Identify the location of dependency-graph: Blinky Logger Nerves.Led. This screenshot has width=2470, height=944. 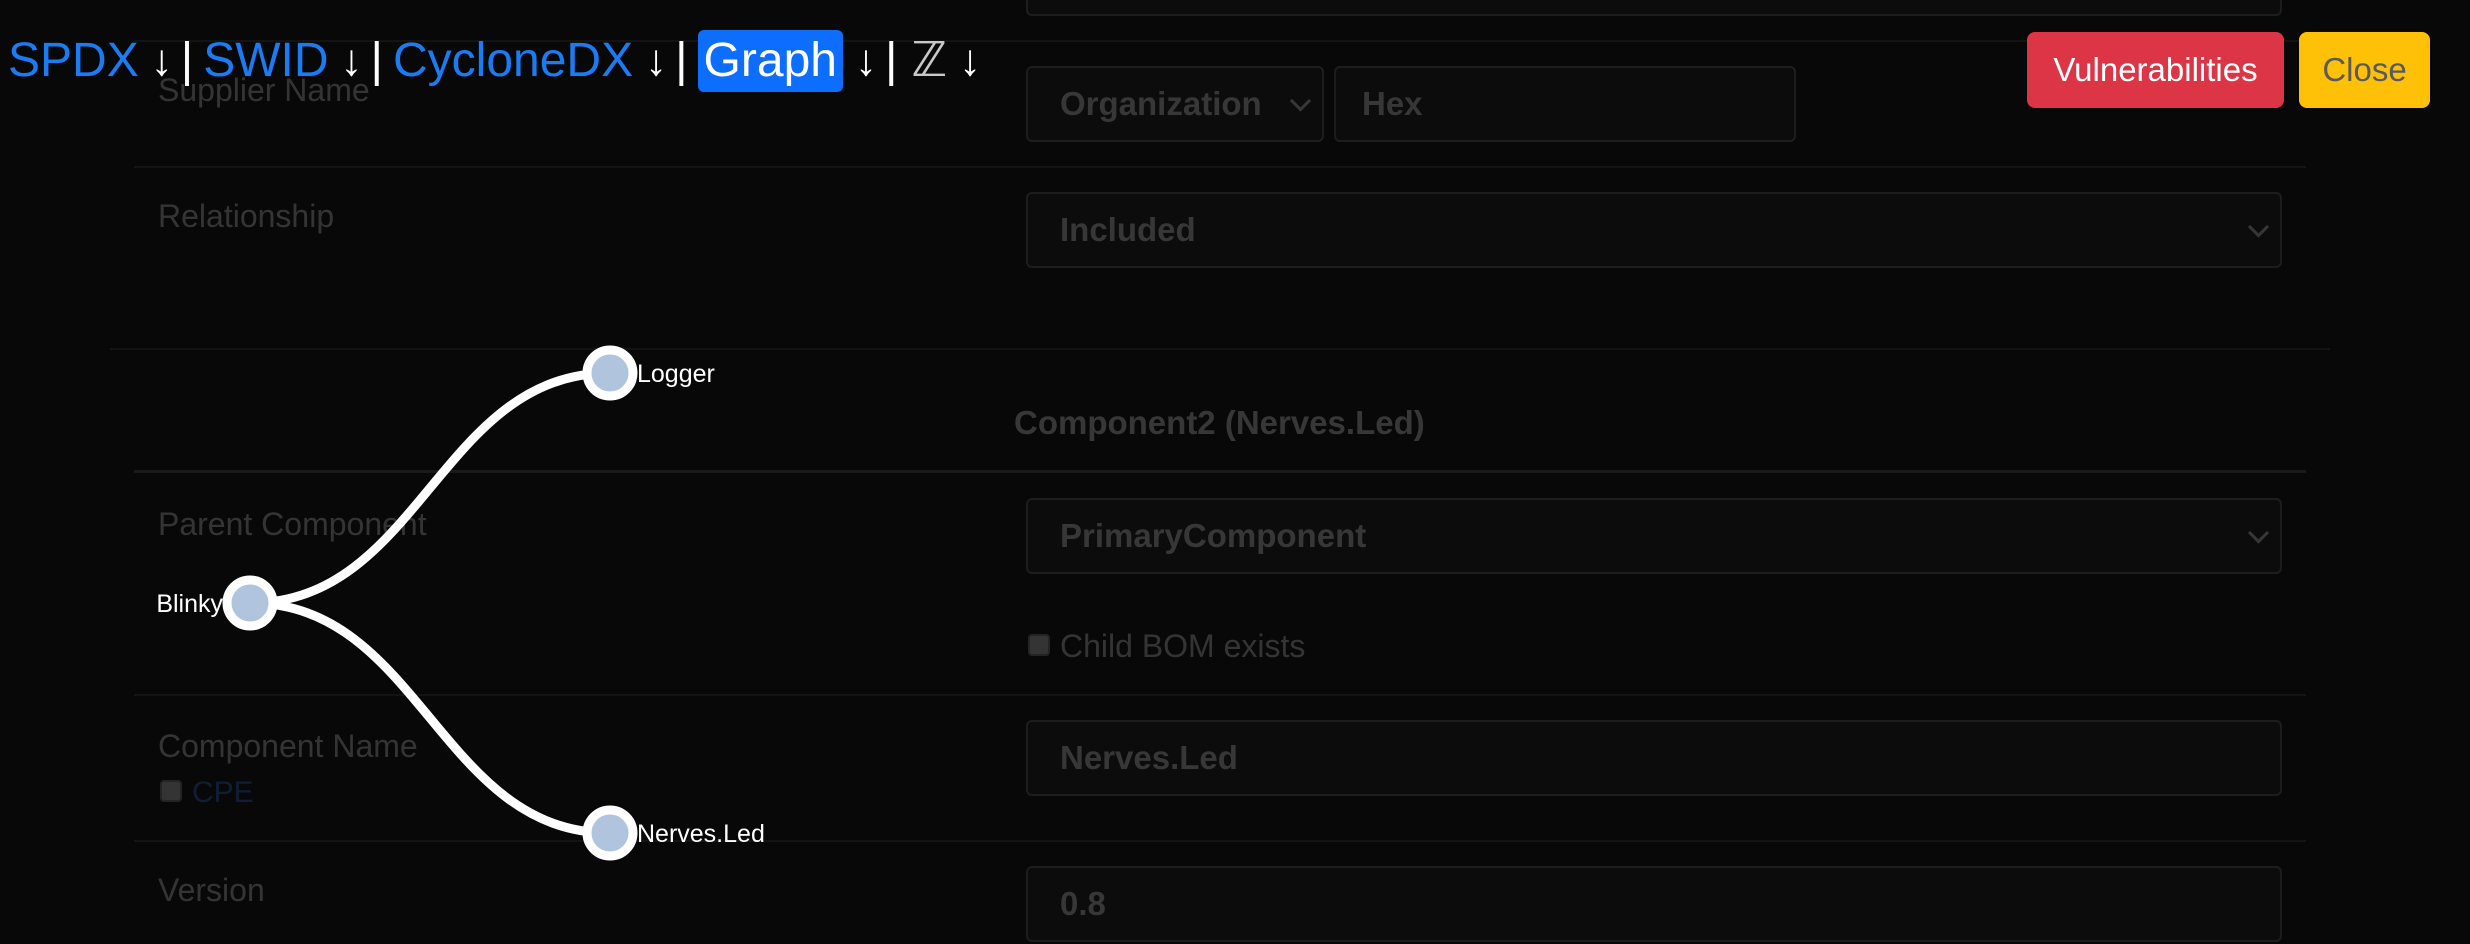
(460, 603).